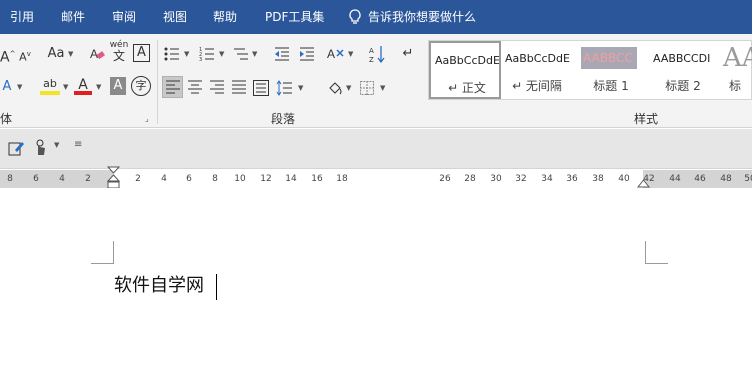 This screenshot has width=752, height=382. I want to click on style-no-spacing: AaBbCcDdE ↵ 无间隔, so click(537, 70).